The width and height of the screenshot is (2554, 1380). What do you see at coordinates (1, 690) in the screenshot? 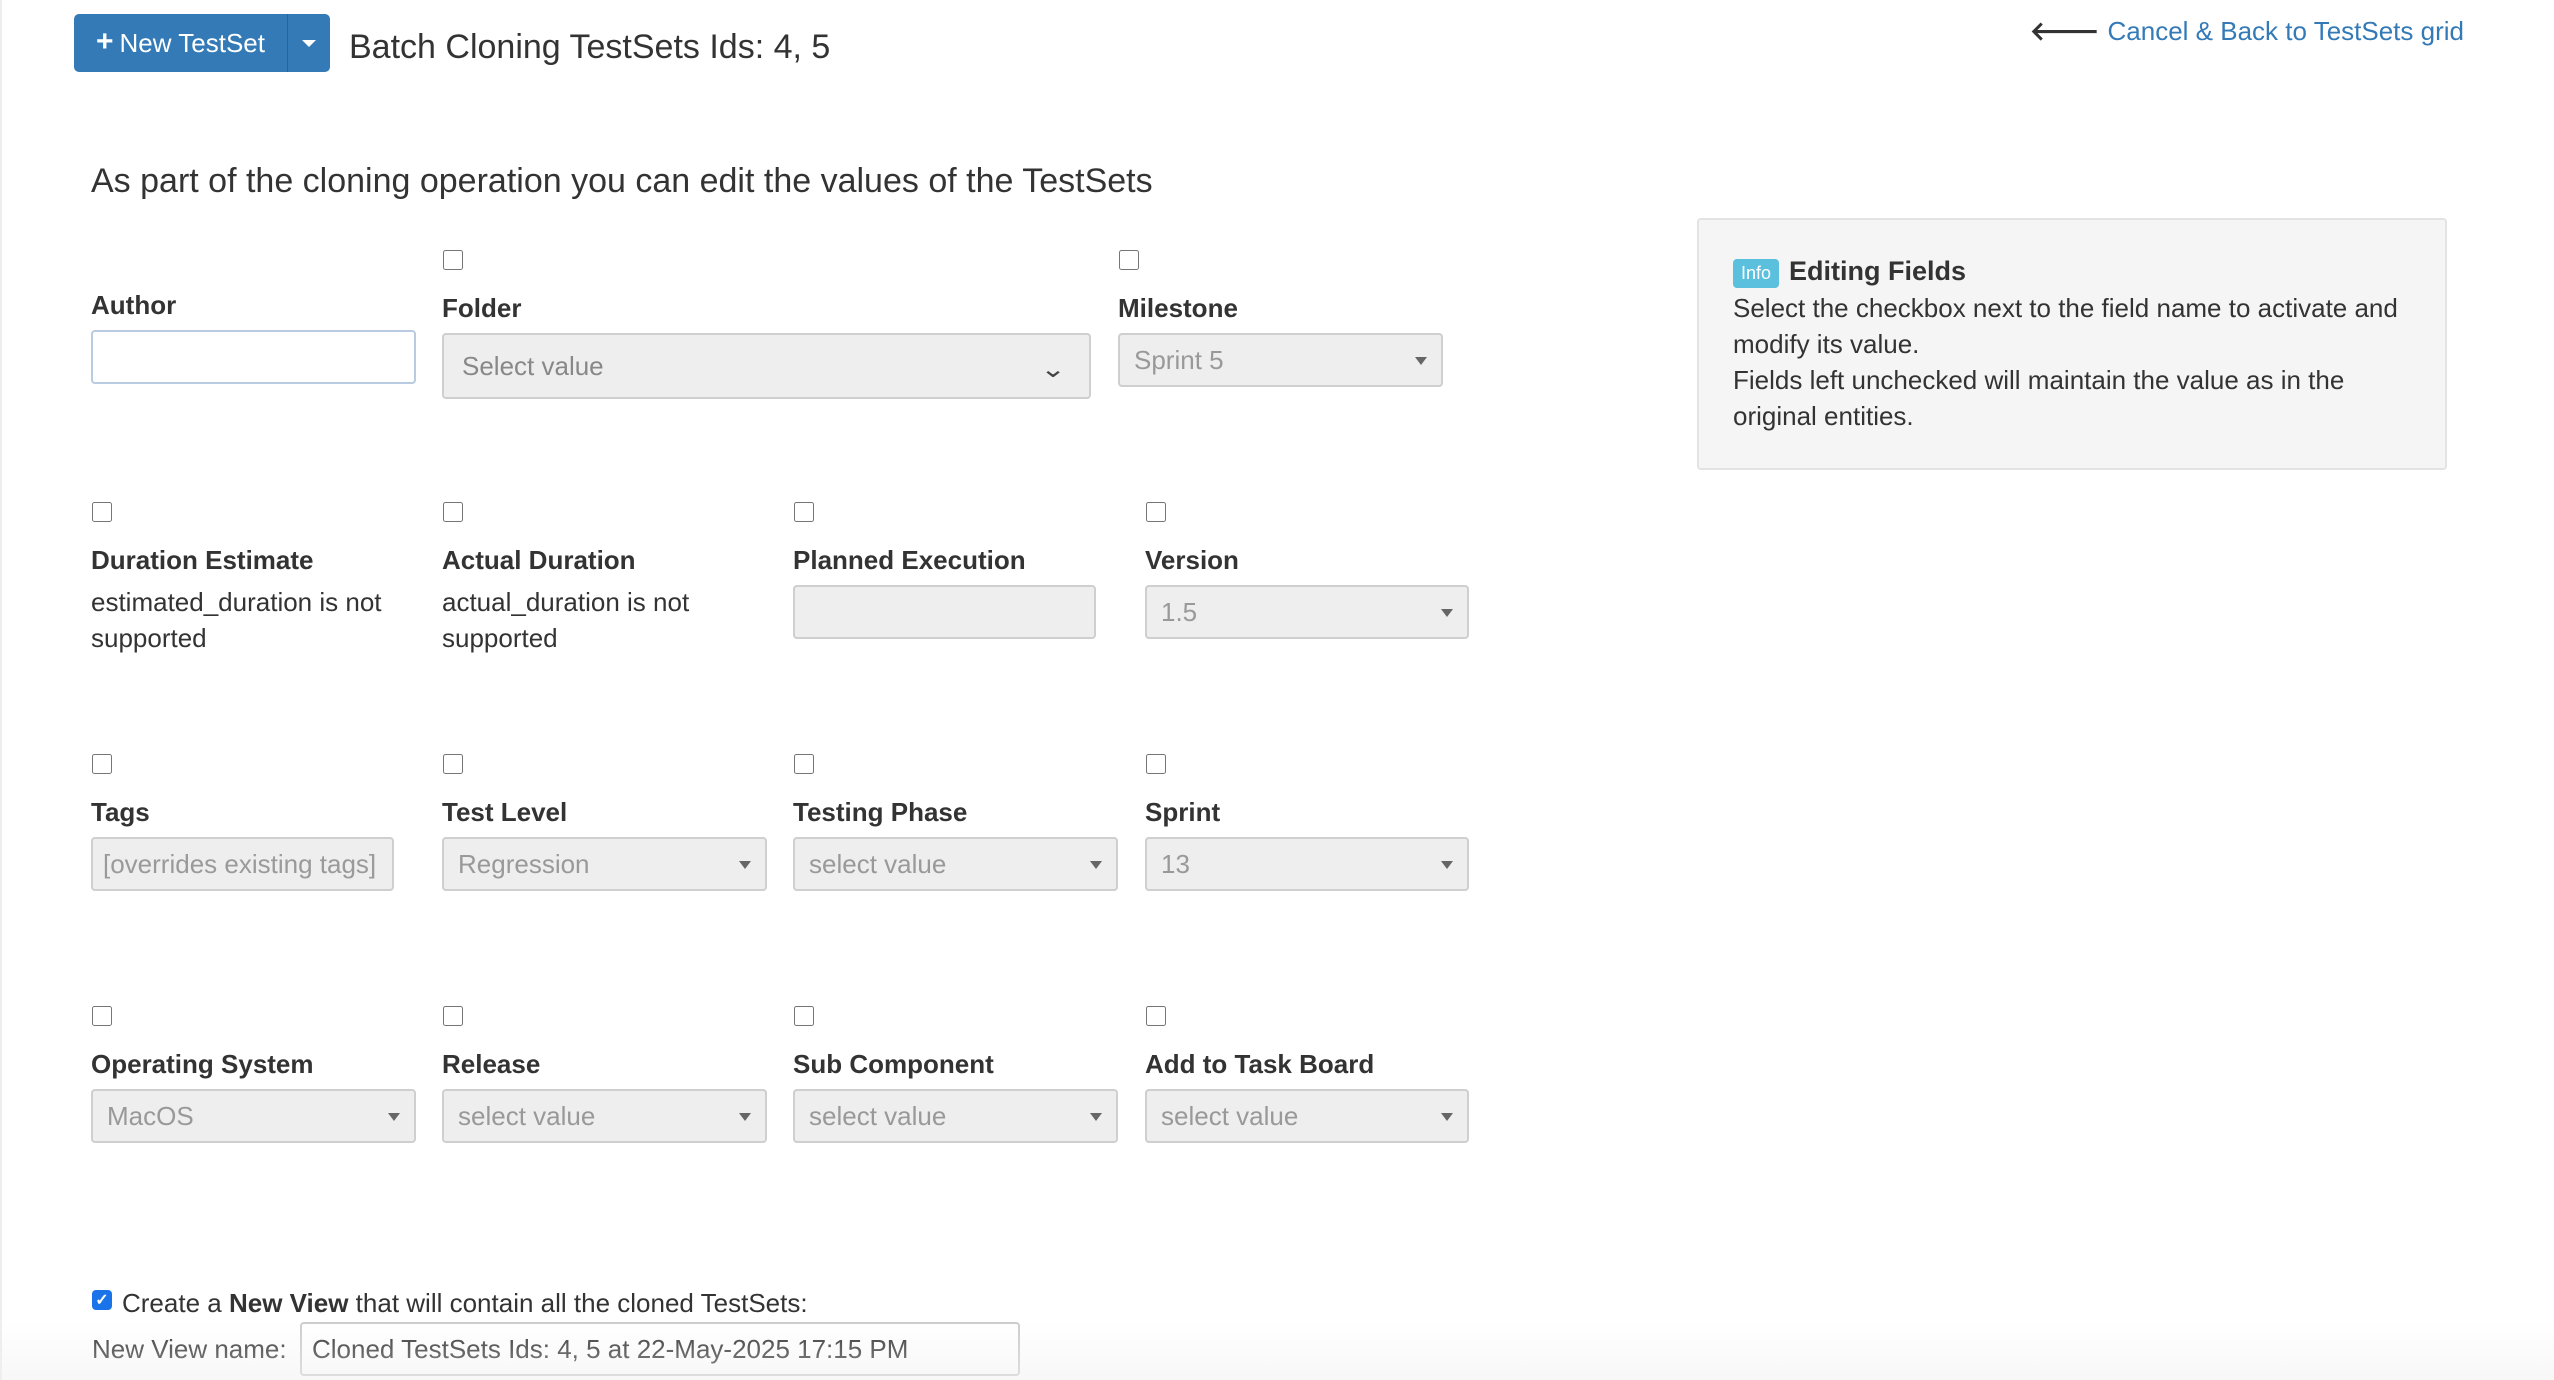
I see `page-left-border` at bounding box center [1, 690].